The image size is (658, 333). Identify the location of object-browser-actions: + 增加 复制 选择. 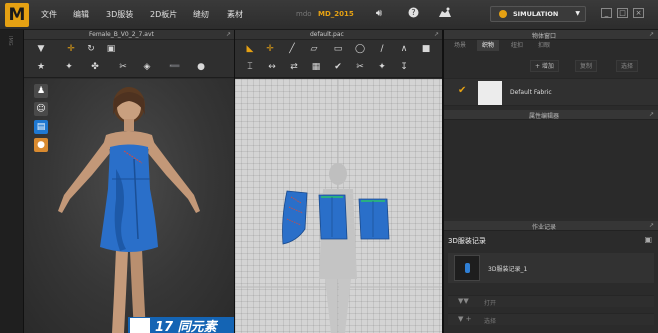
(551, 67).